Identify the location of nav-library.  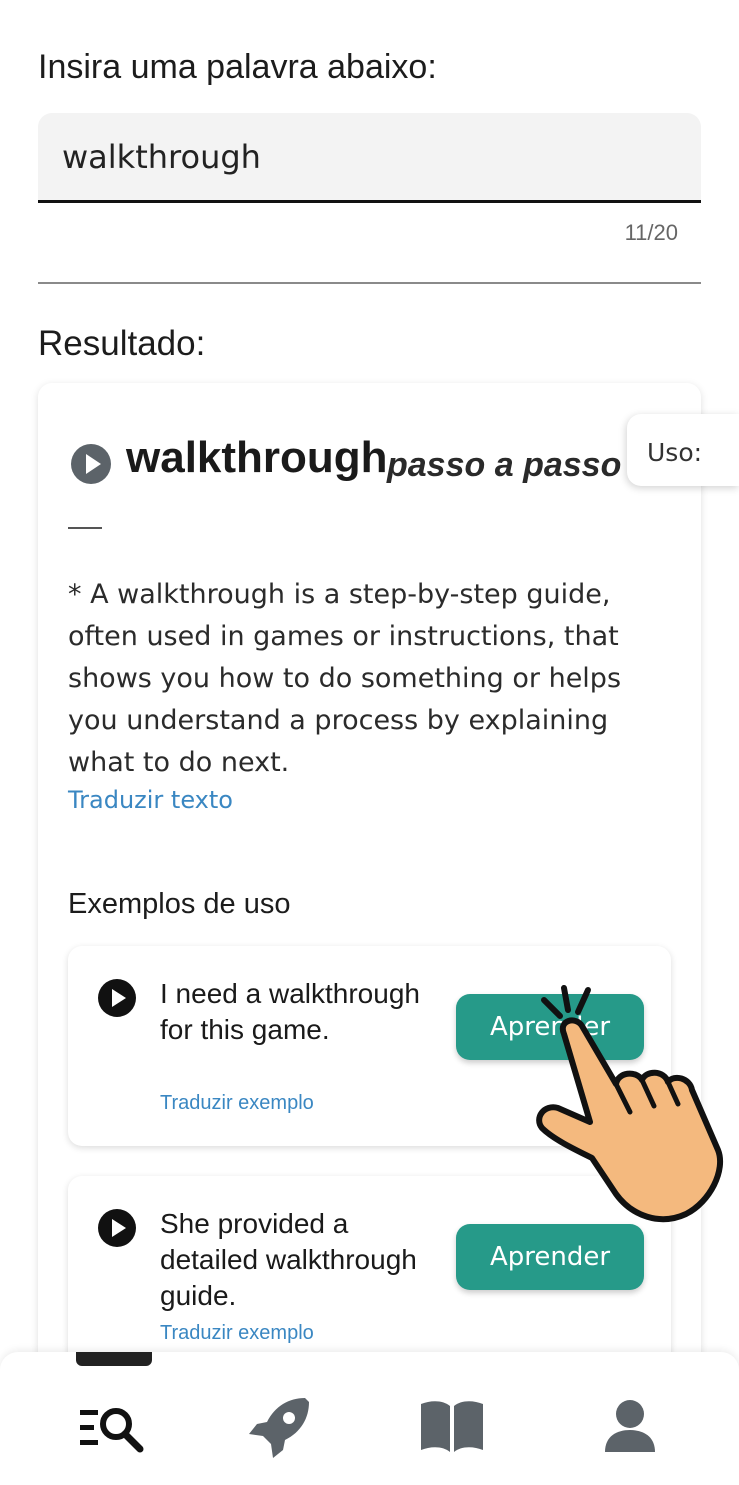
(452, 1427).